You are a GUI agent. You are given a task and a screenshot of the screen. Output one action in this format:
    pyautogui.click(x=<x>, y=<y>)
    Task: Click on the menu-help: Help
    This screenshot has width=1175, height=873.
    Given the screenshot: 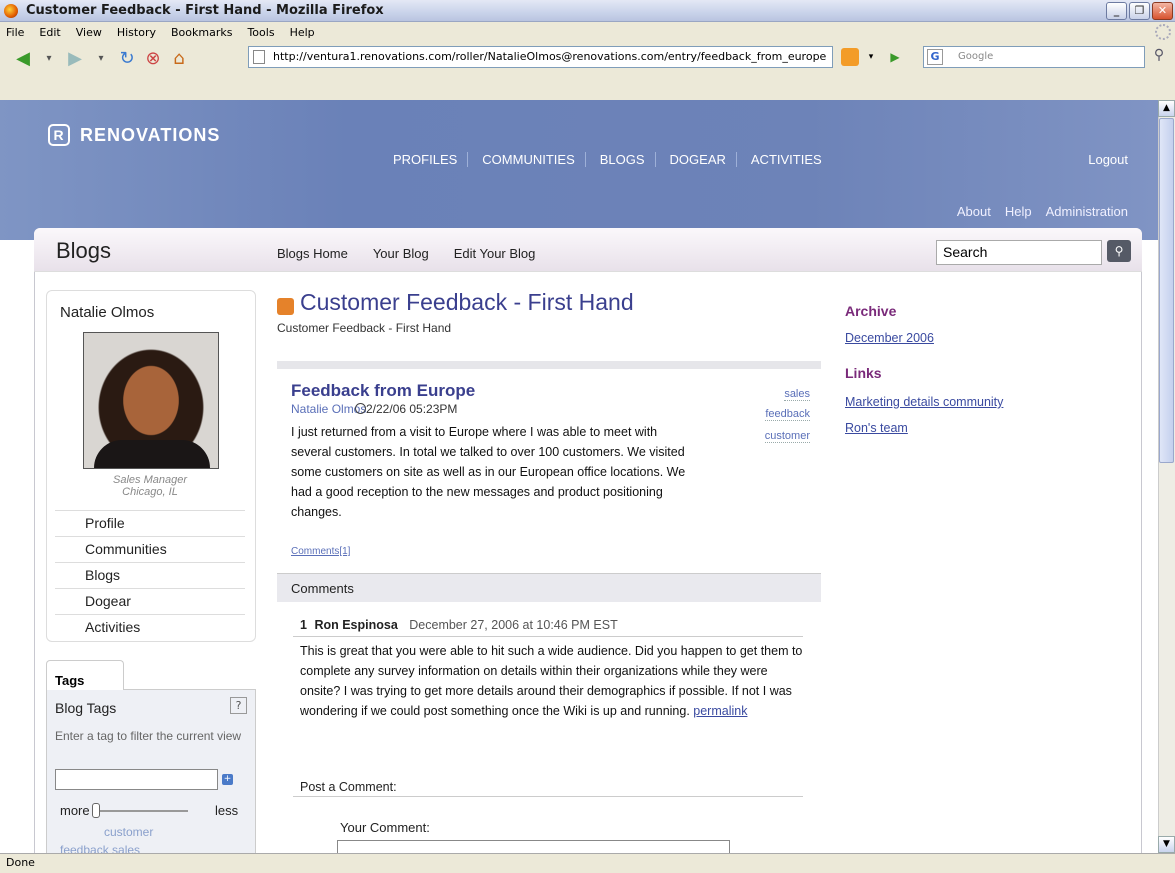 What is the action you would take?
    pyautogui.click(x=304, y=32)
    